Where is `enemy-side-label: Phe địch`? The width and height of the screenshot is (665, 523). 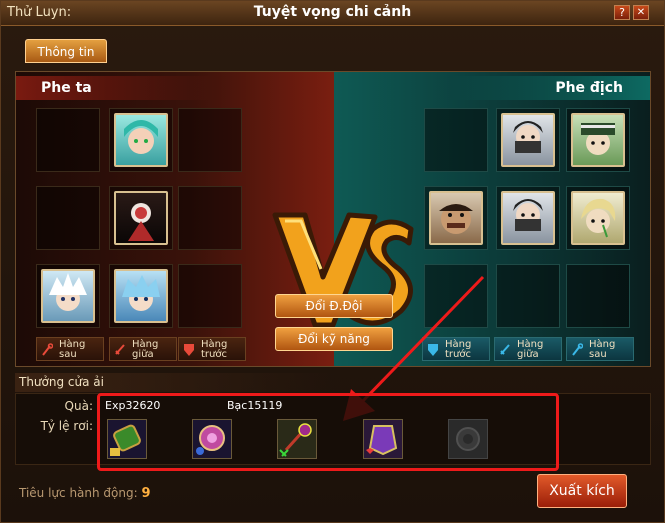 enemy-side-label: Phe địch is located at coordinates (550, 88).